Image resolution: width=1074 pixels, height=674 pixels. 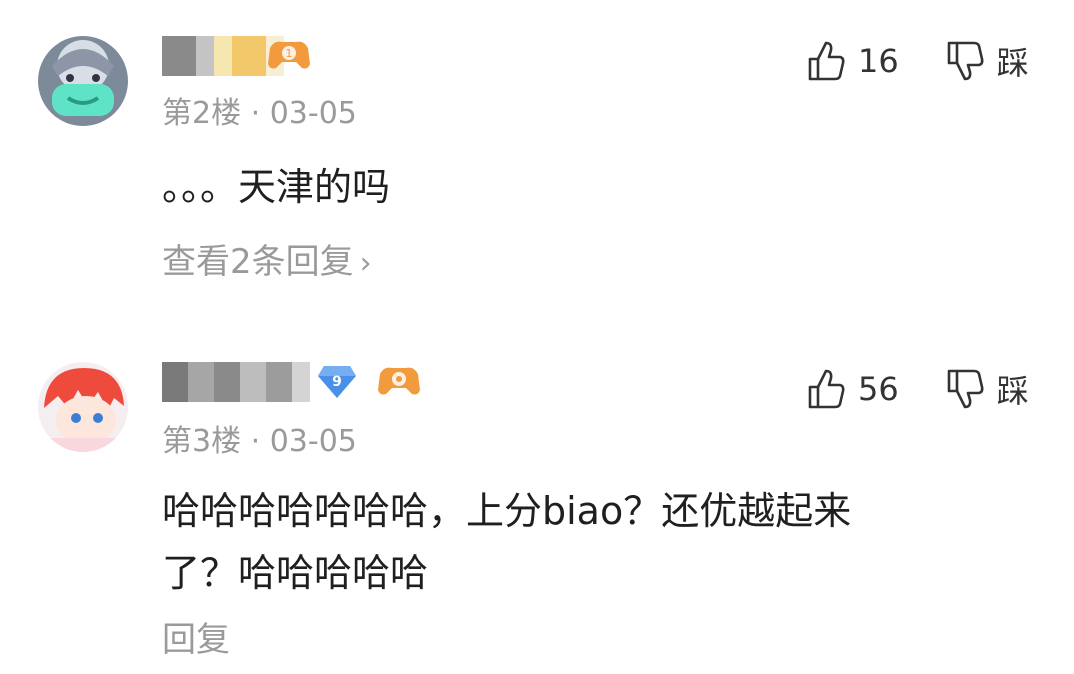 What do you see at coordinates (295, 573) in the screenshot?
I see `comment-text-line: 了？哈哈哈哈哈` at bounding box center [295, 573].